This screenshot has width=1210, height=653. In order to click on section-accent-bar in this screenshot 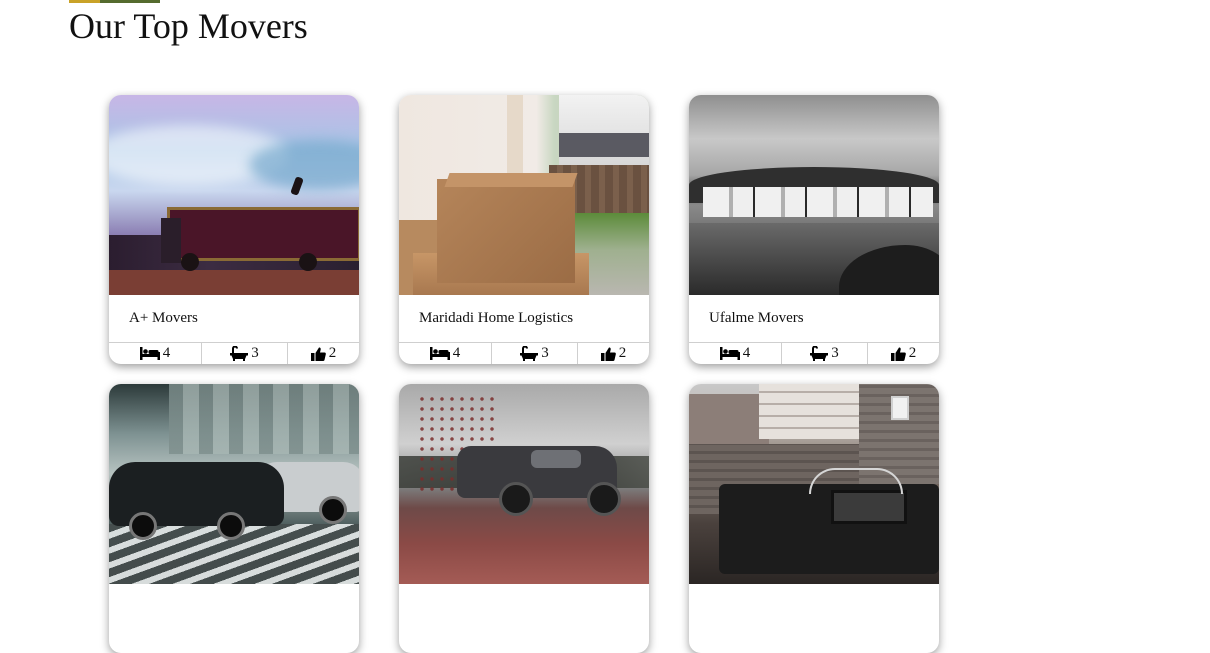, I will do `click(114, 1)`.